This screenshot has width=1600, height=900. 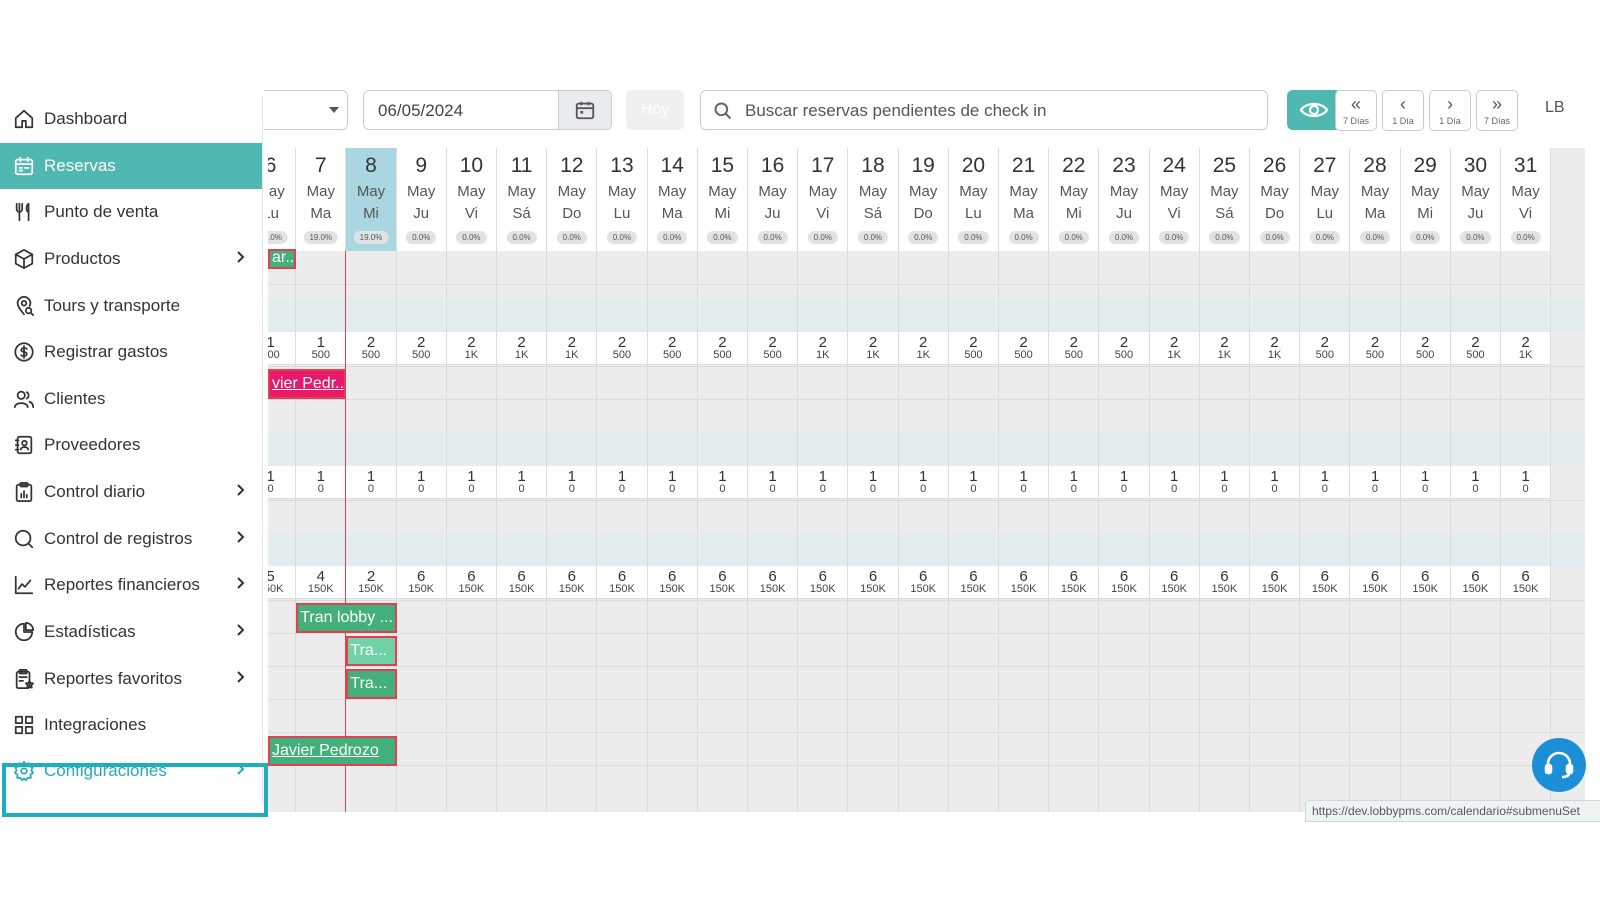 I want to click on search-box, so click(x=984, y=110).